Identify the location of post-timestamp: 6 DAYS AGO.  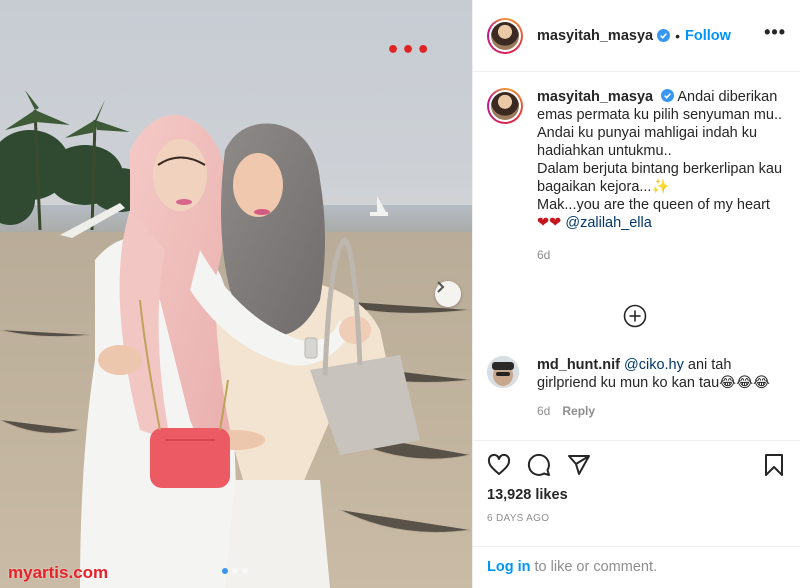
(518, 518).